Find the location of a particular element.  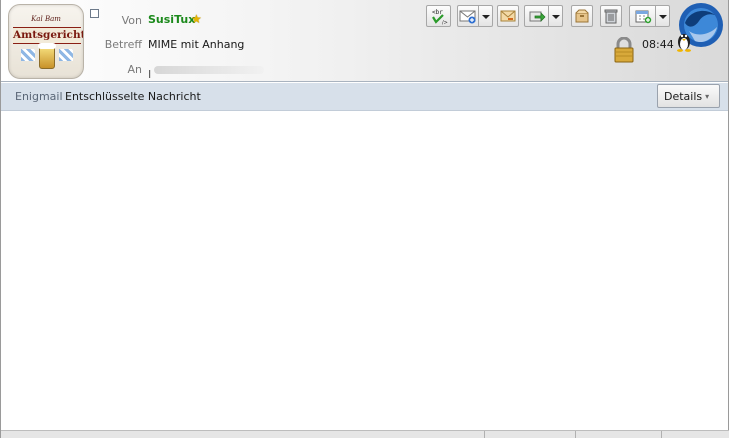

add-event-dropdown is located at coordinates (663, 16).